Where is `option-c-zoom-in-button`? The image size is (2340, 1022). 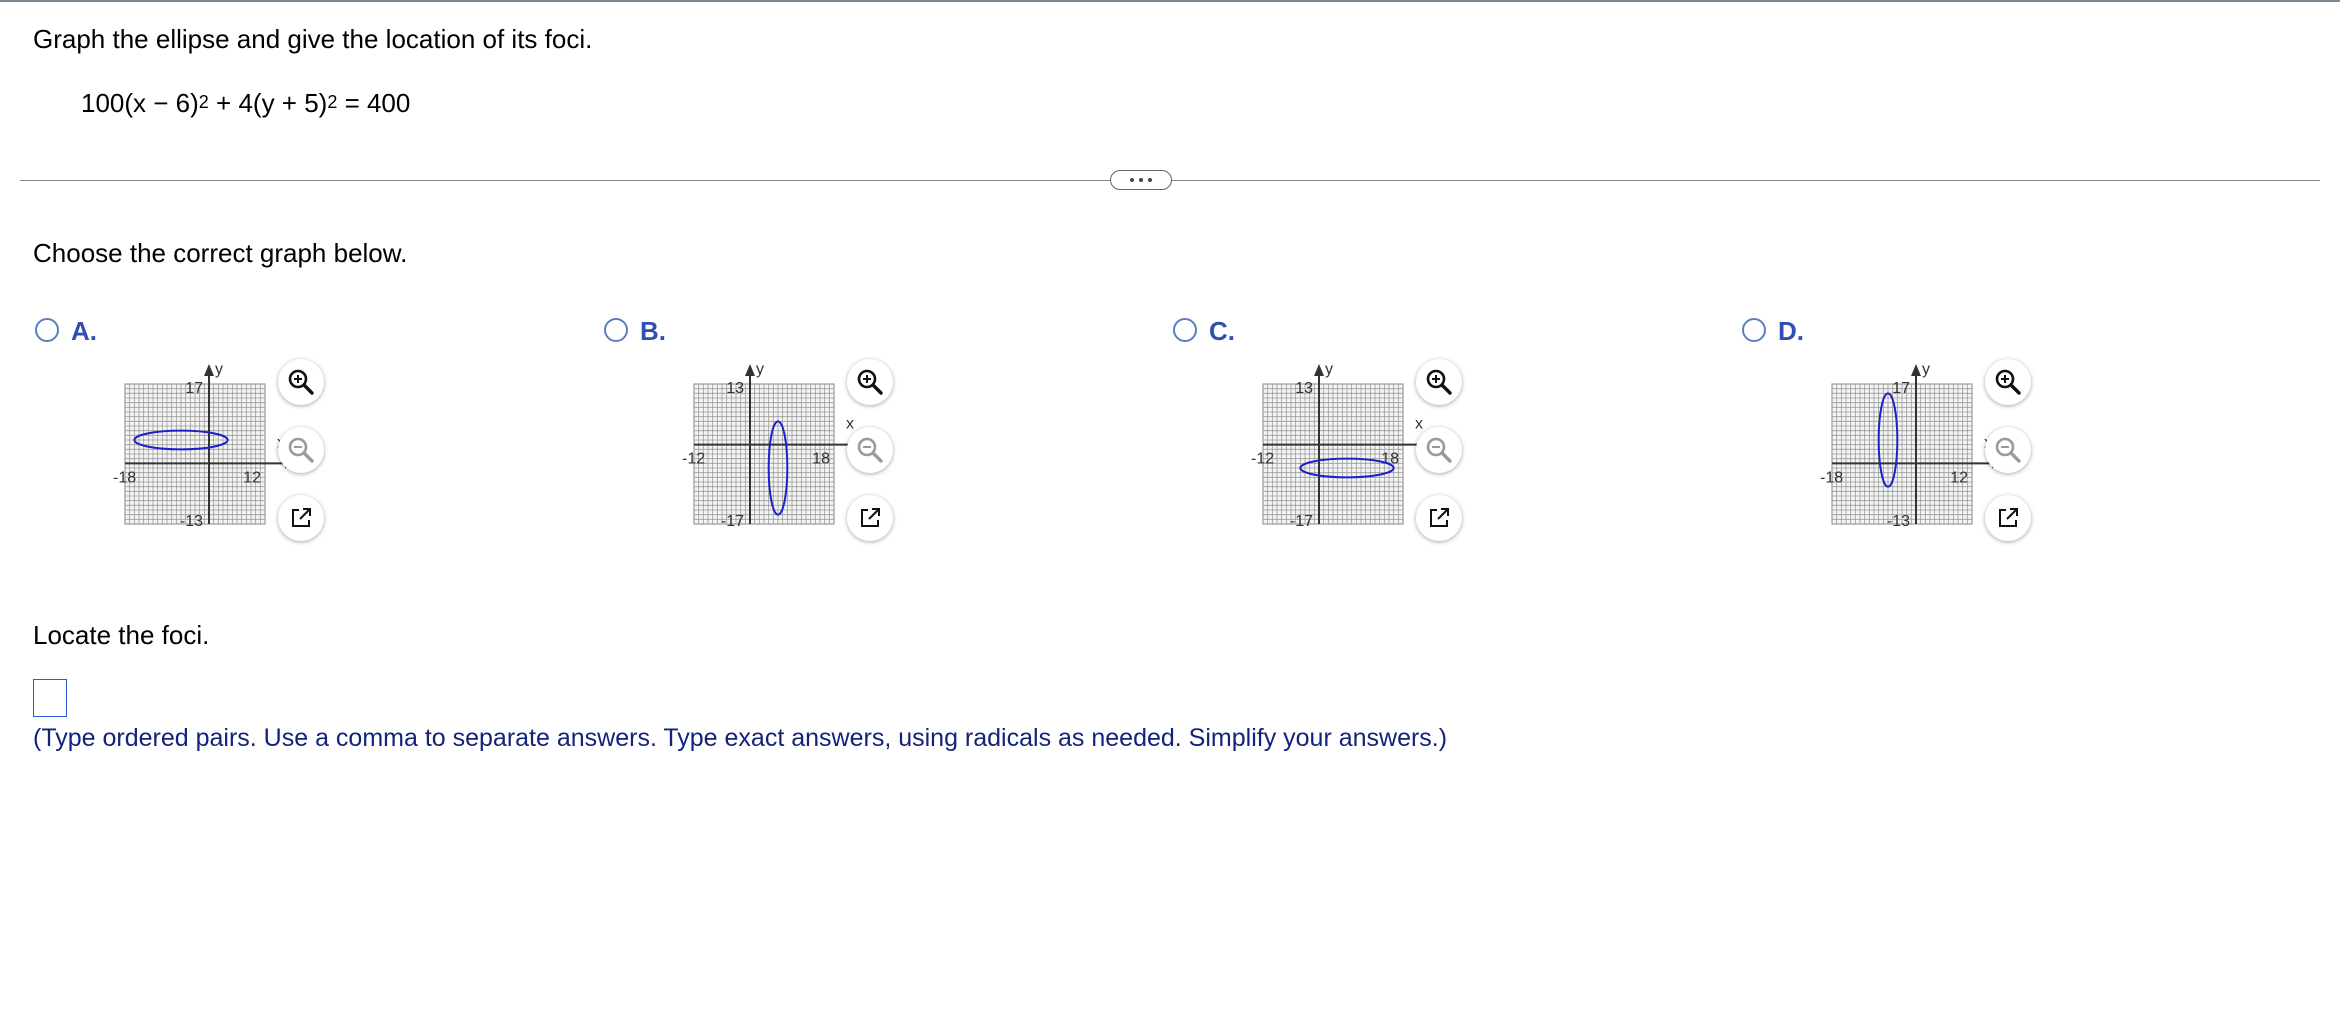 option-c-zoom-in-button is located at coordinates (1439, 382).